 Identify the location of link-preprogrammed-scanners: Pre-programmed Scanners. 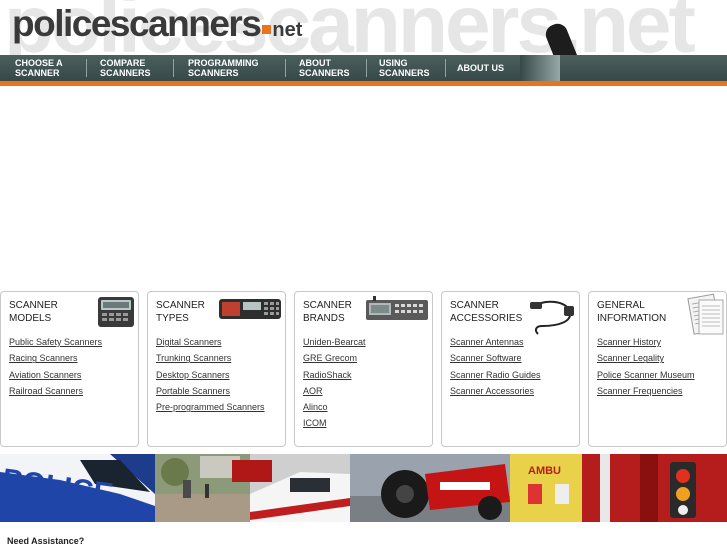
(210, 407).